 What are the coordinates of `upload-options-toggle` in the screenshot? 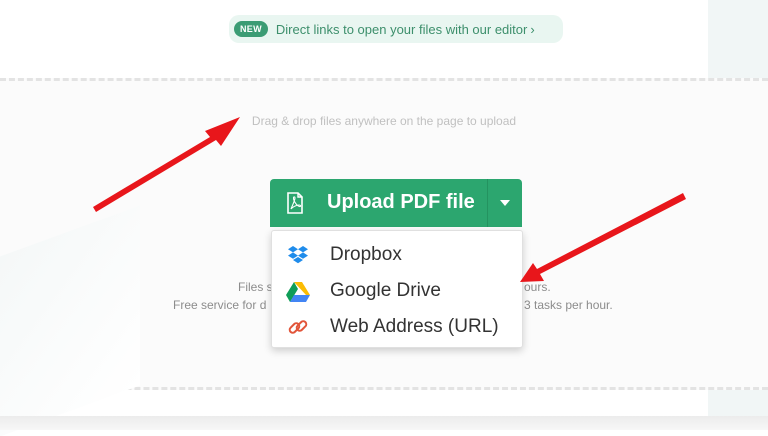 It's located at (504, 203).